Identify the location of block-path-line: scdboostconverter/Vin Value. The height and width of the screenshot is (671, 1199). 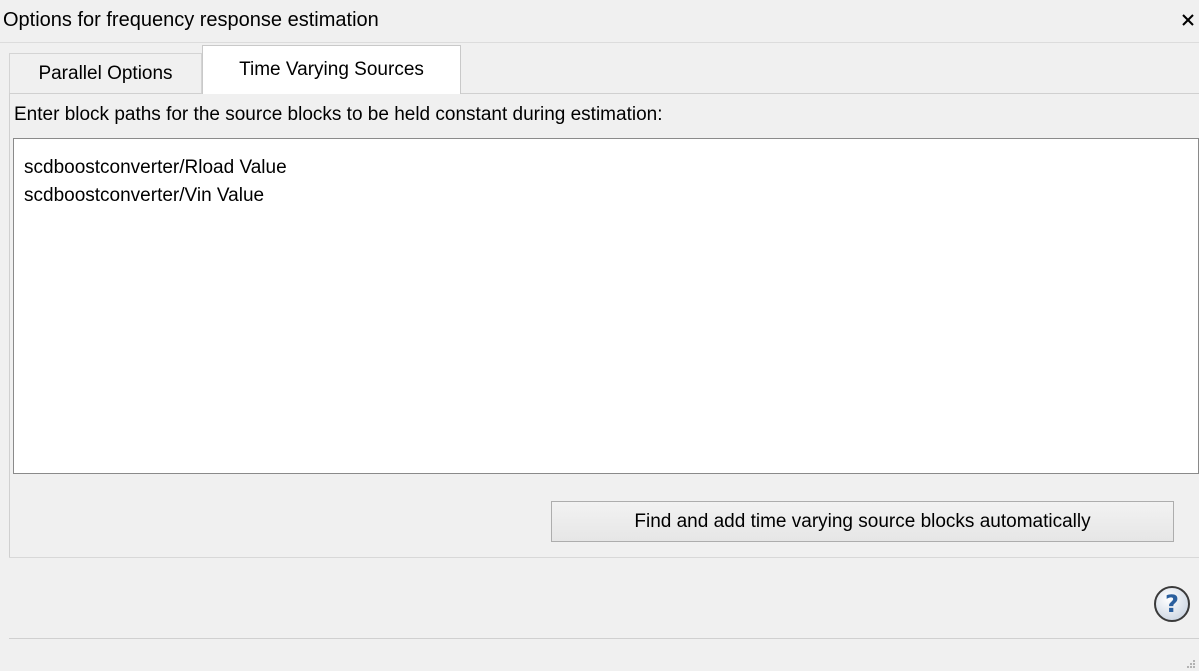
(144, 195).